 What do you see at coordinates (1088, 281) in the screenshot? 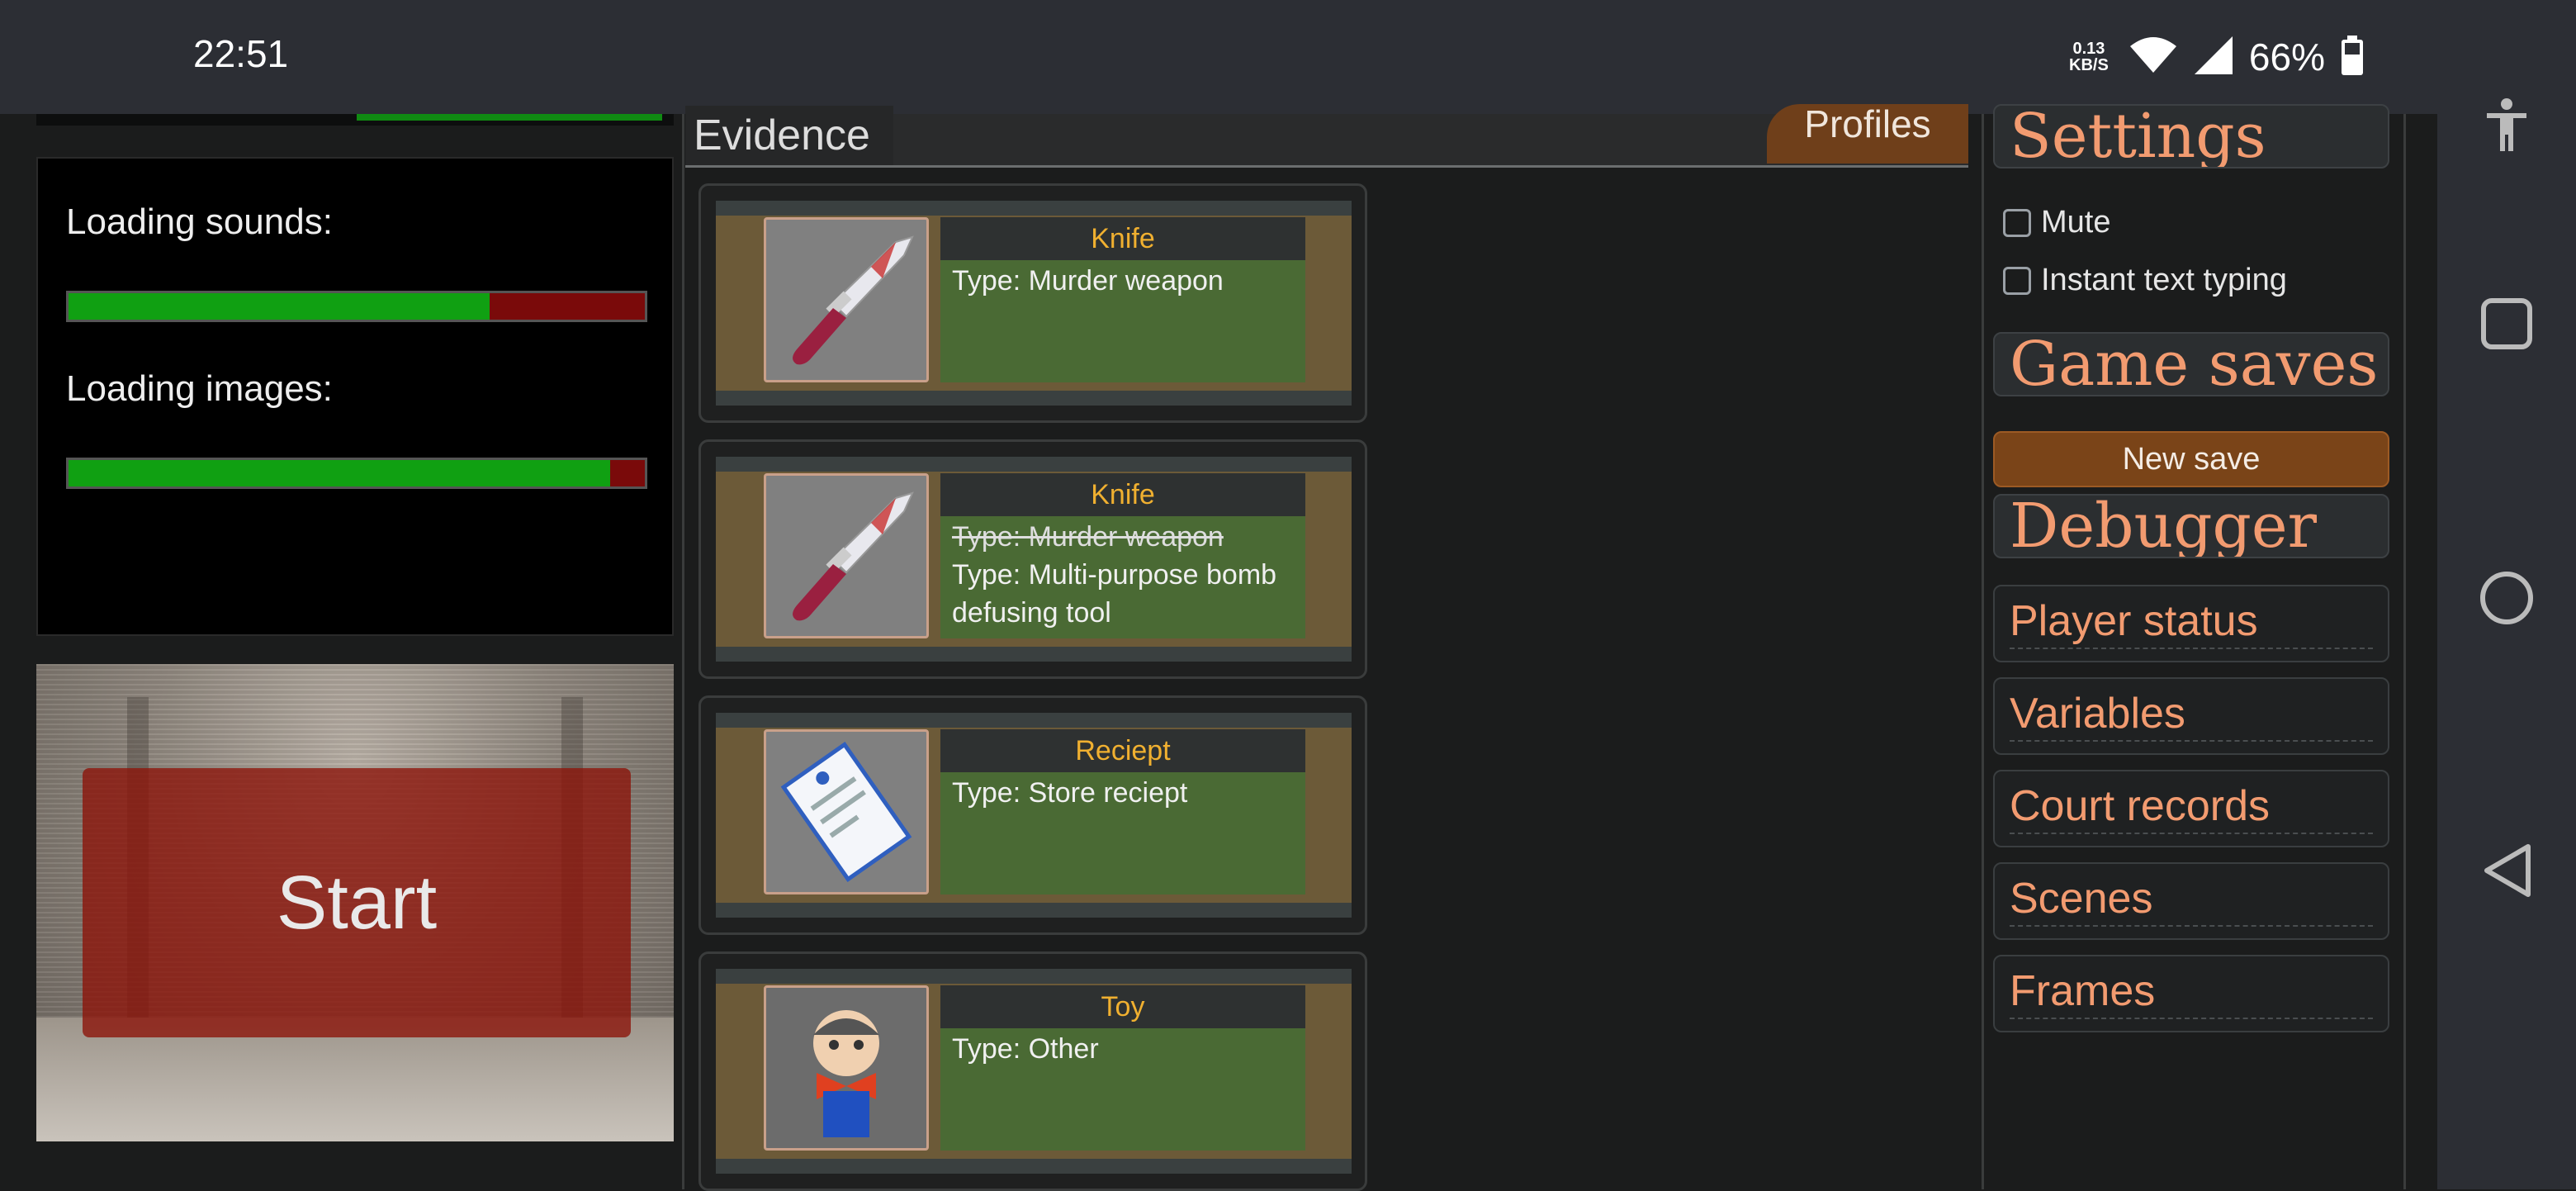
I see `evidence-description: Type: Murder weapon` at bounding box center [1088, 281].